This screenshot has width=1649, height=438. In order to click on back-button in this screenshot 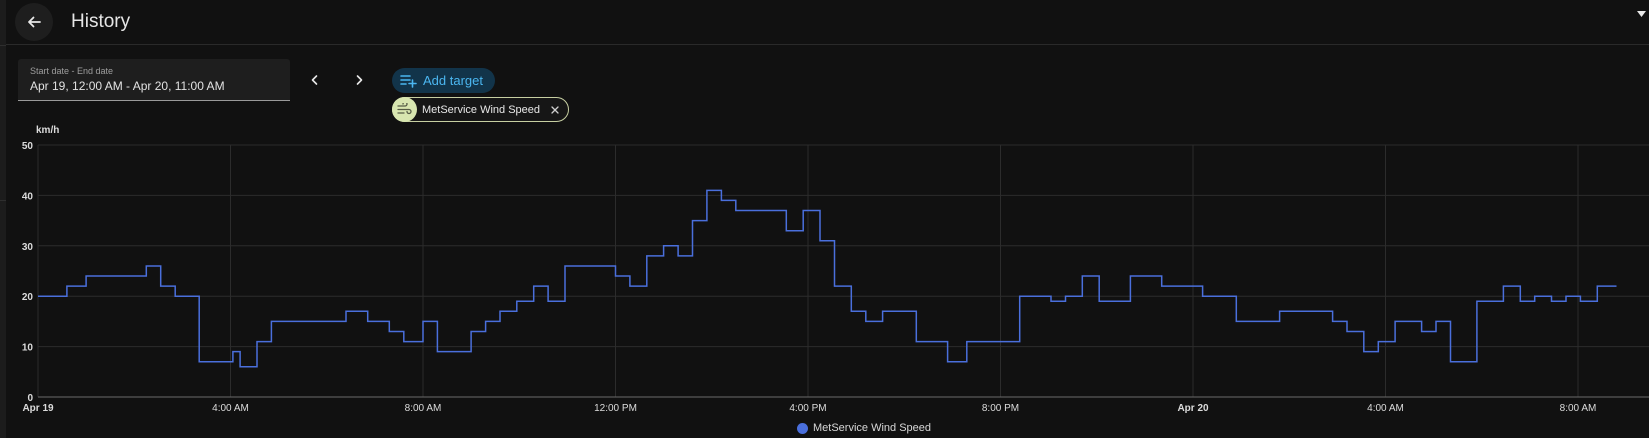, I will do `click(34, 22)`.